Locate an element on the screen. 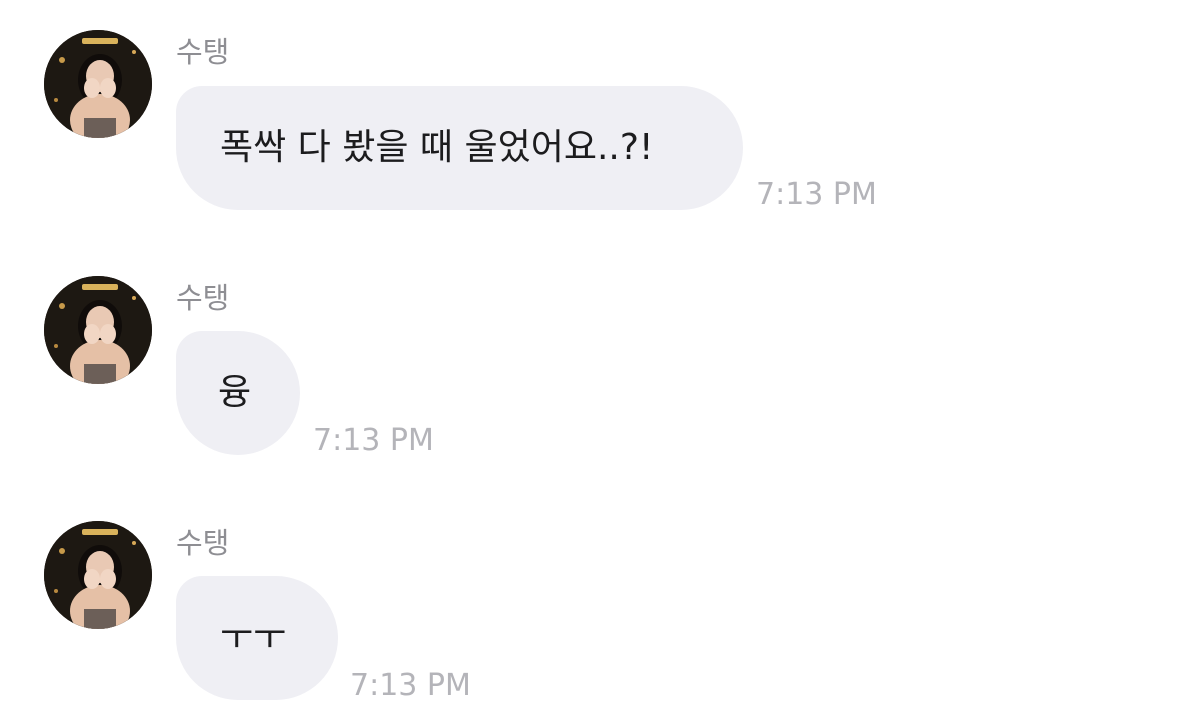  message-bubble: 융 is located at coordinates (238, 393).